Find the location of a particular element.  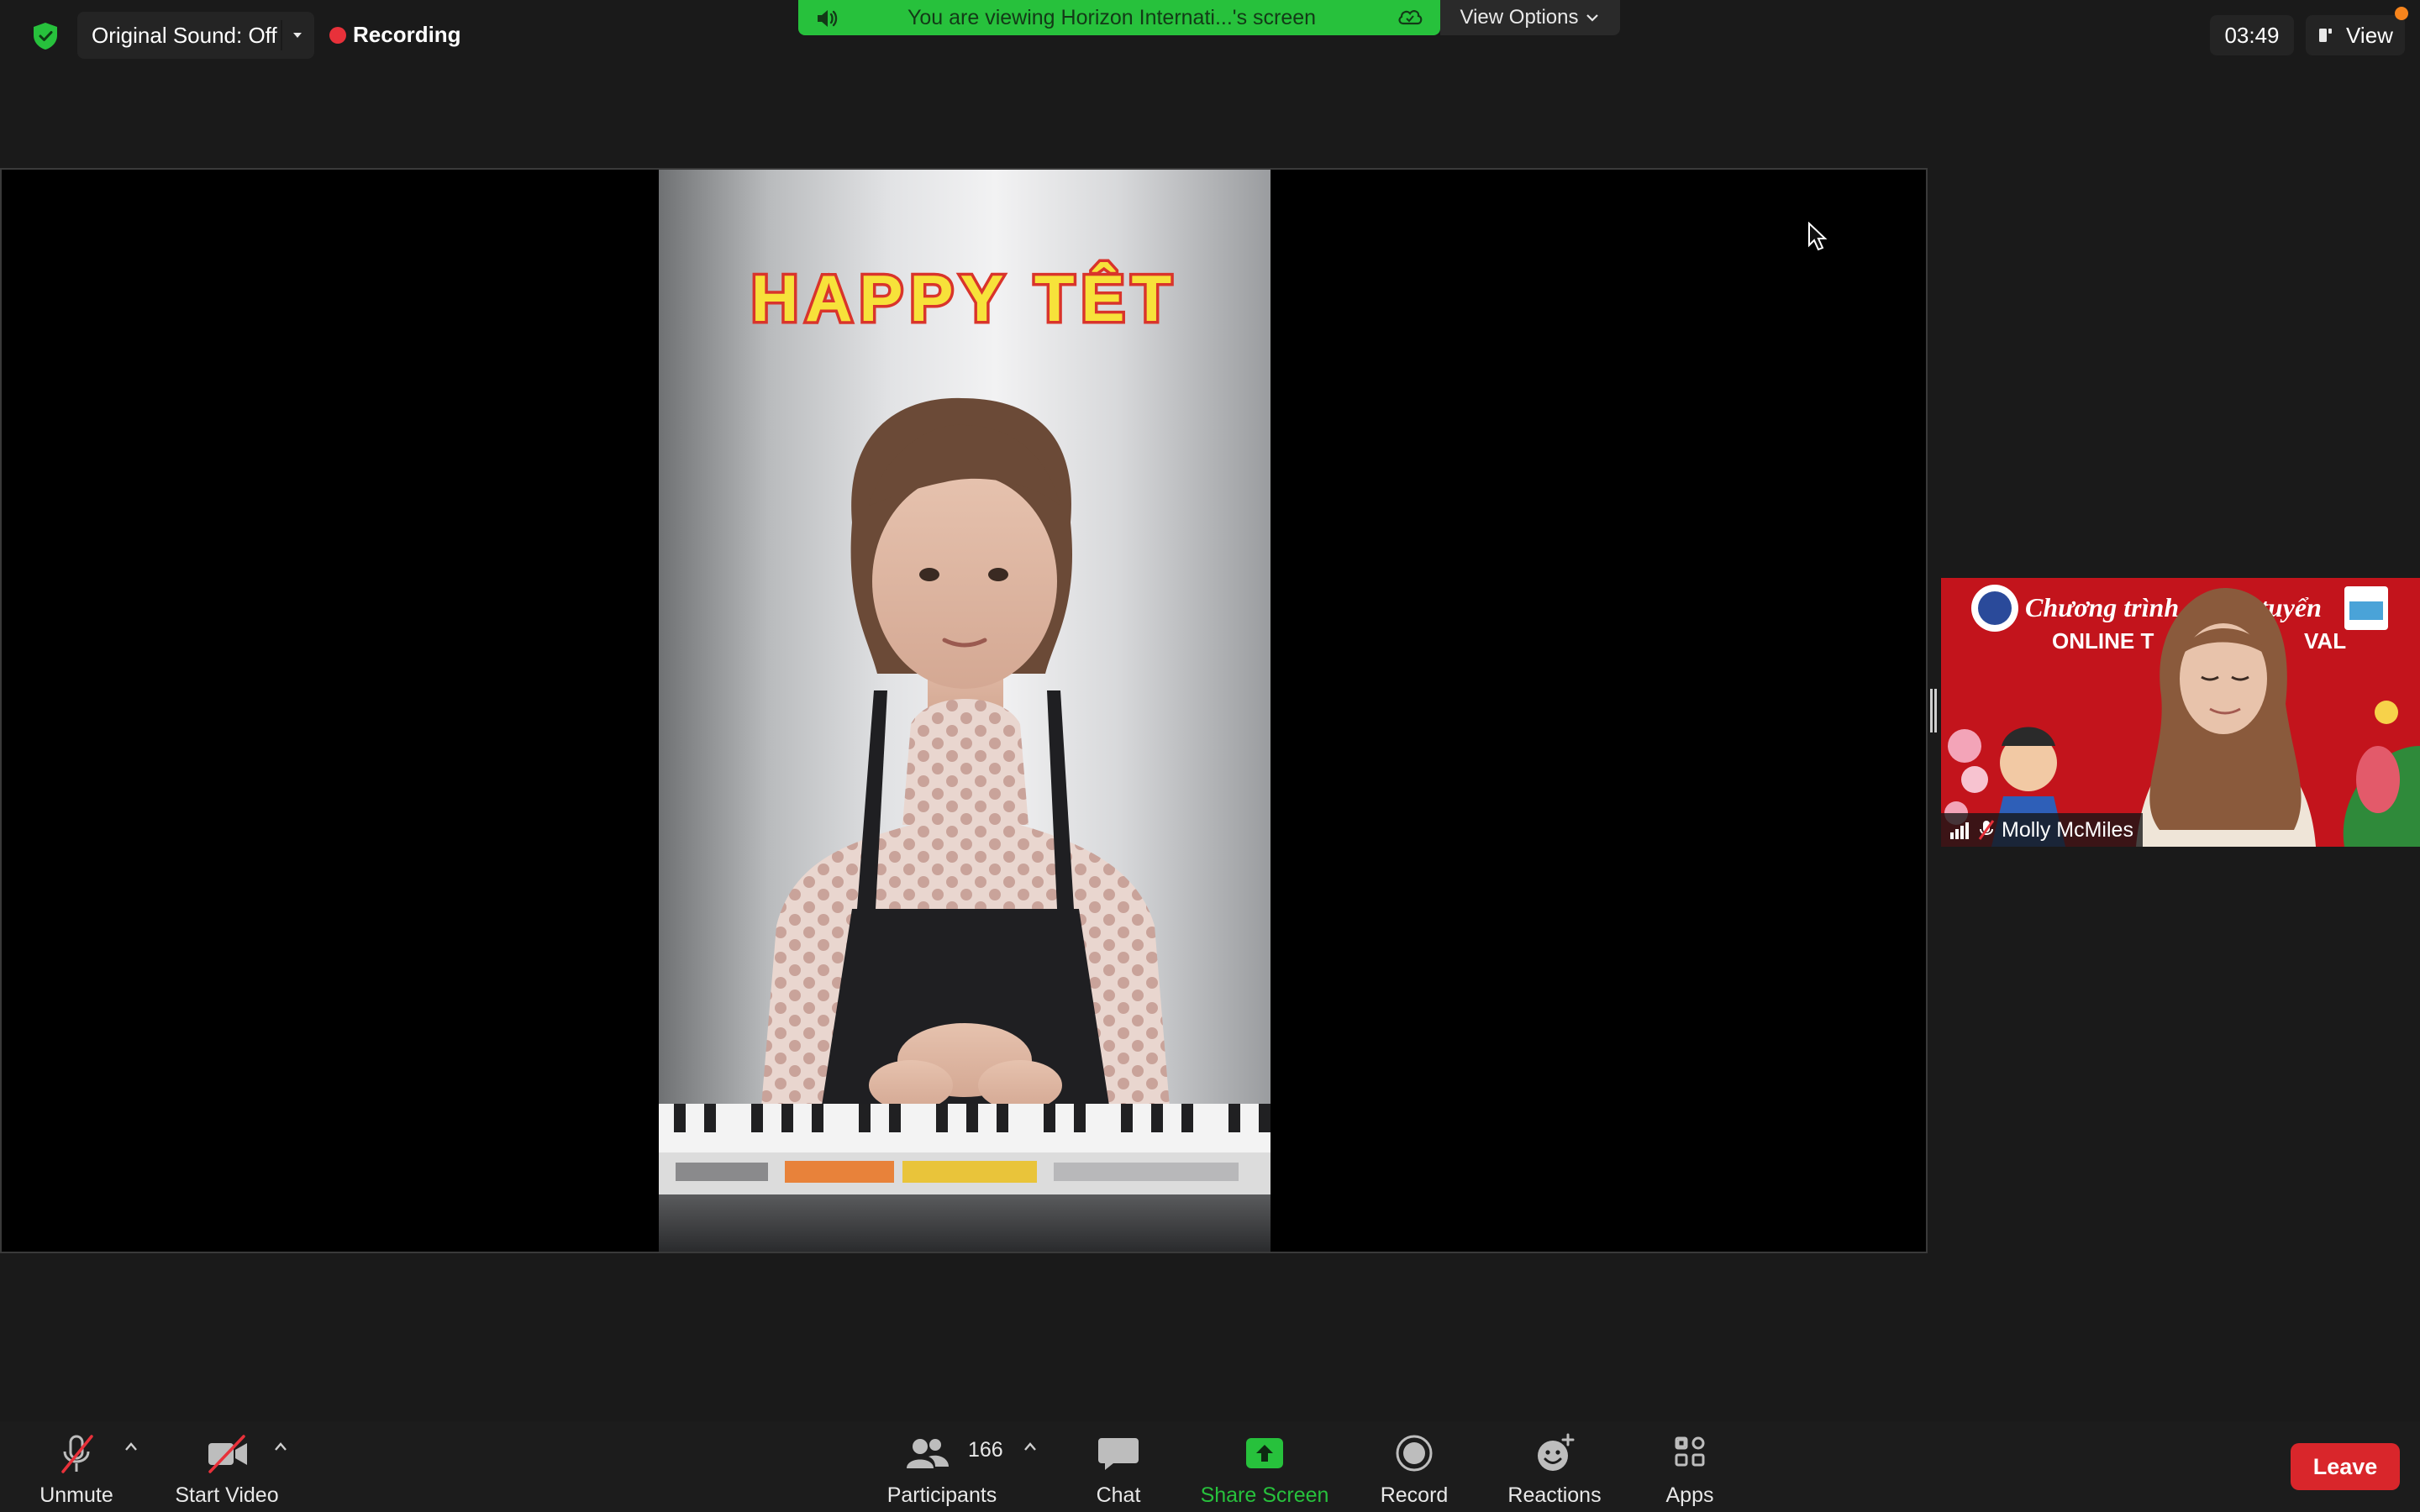

reactions-button: Reactions is located at coordinates (1555, 1466).